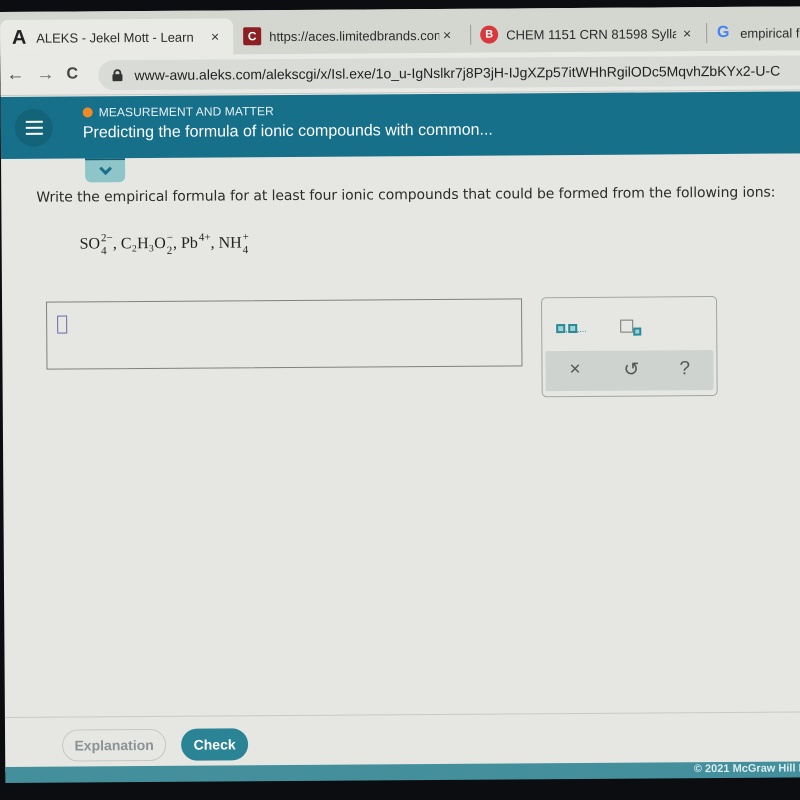  Describe the element at coordinates (186, 112) in the screenshot. I see `topic-text: MEASUREMENT AND MATTER` at that location.